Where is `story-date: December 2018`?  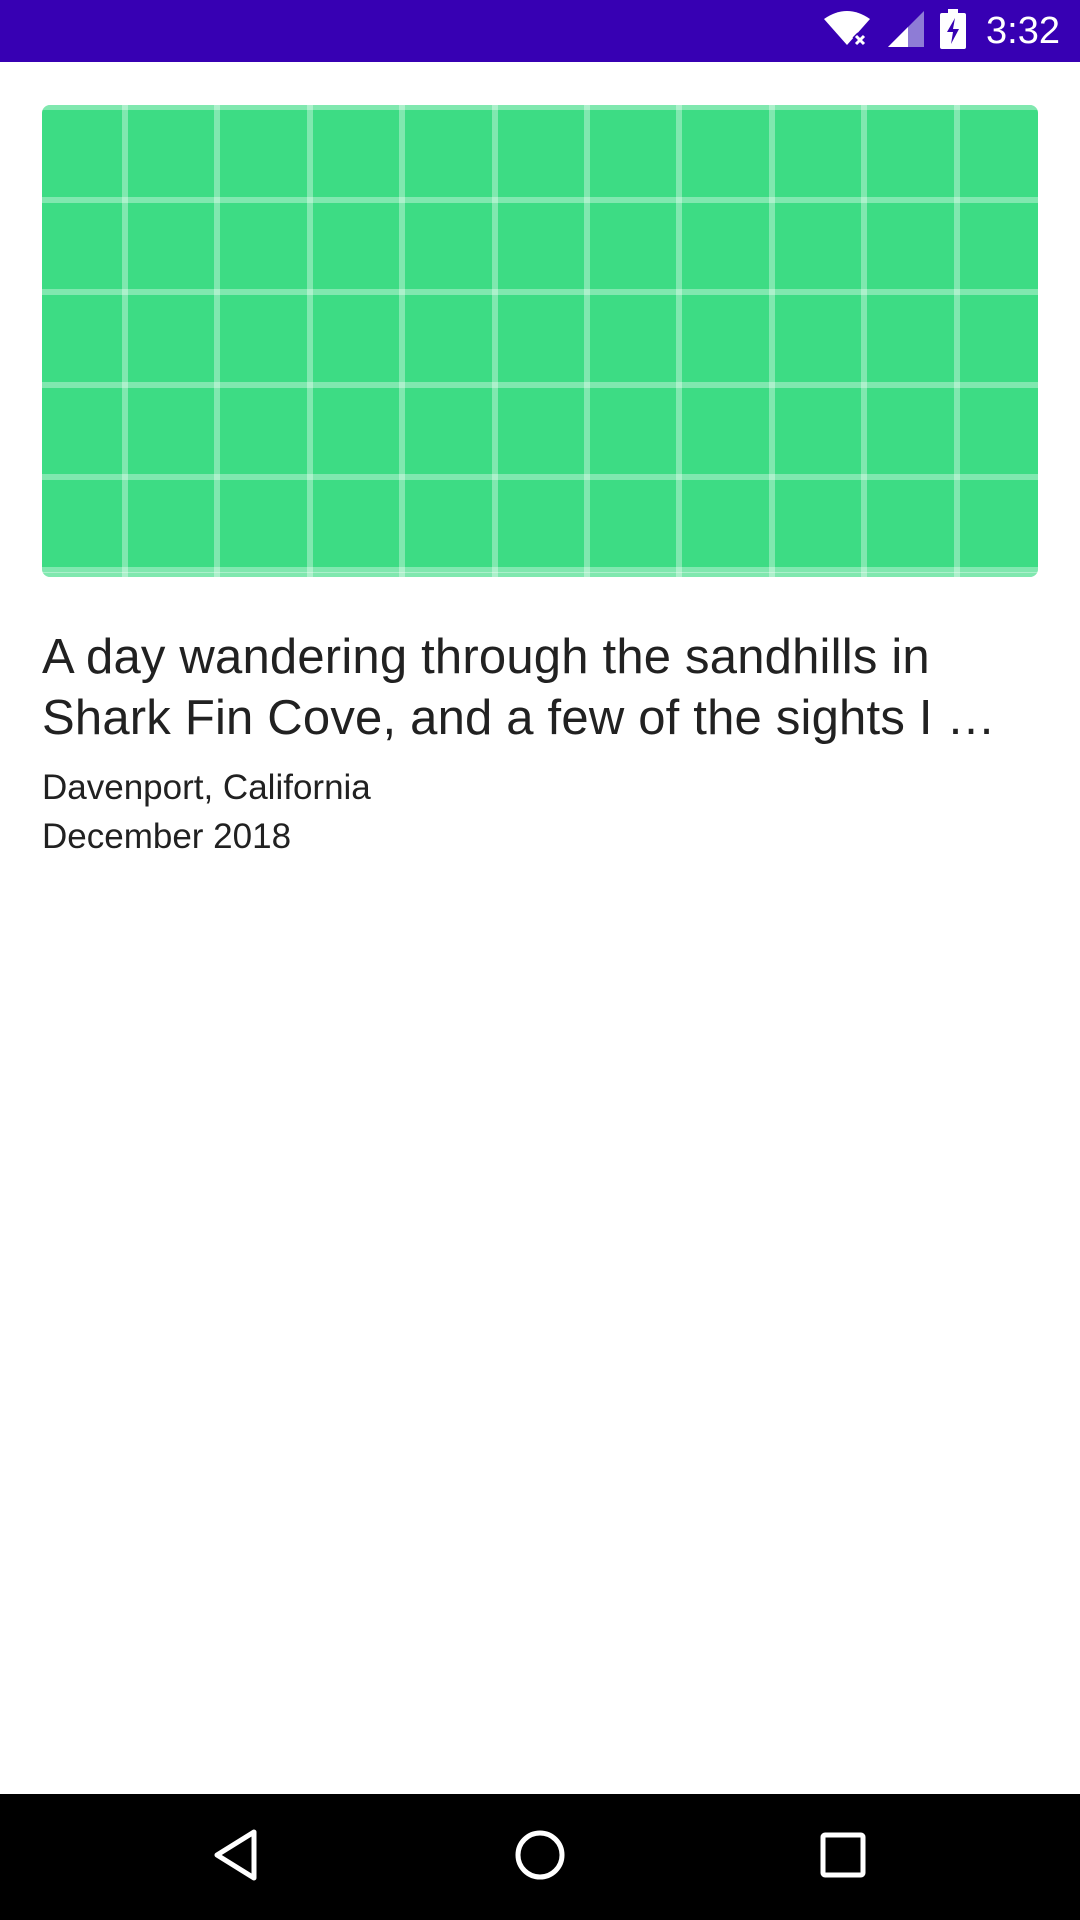 story-date: December 2018 is located at coordinates (167, 836).